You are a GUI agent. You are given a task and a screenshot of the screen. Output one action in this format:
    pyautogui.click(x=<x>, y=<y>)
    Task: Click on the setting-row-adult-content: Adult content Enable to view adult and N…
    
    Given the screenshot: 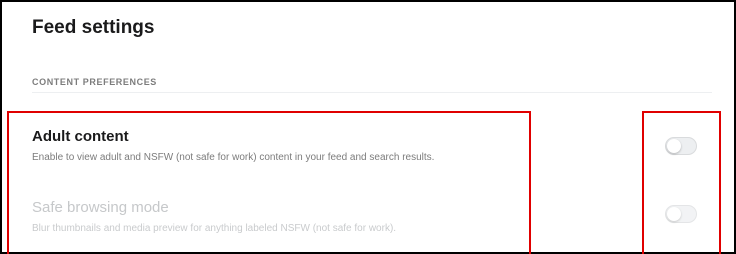 What is the action you would take?
    pyautogui.click(x=362, y=146)
    